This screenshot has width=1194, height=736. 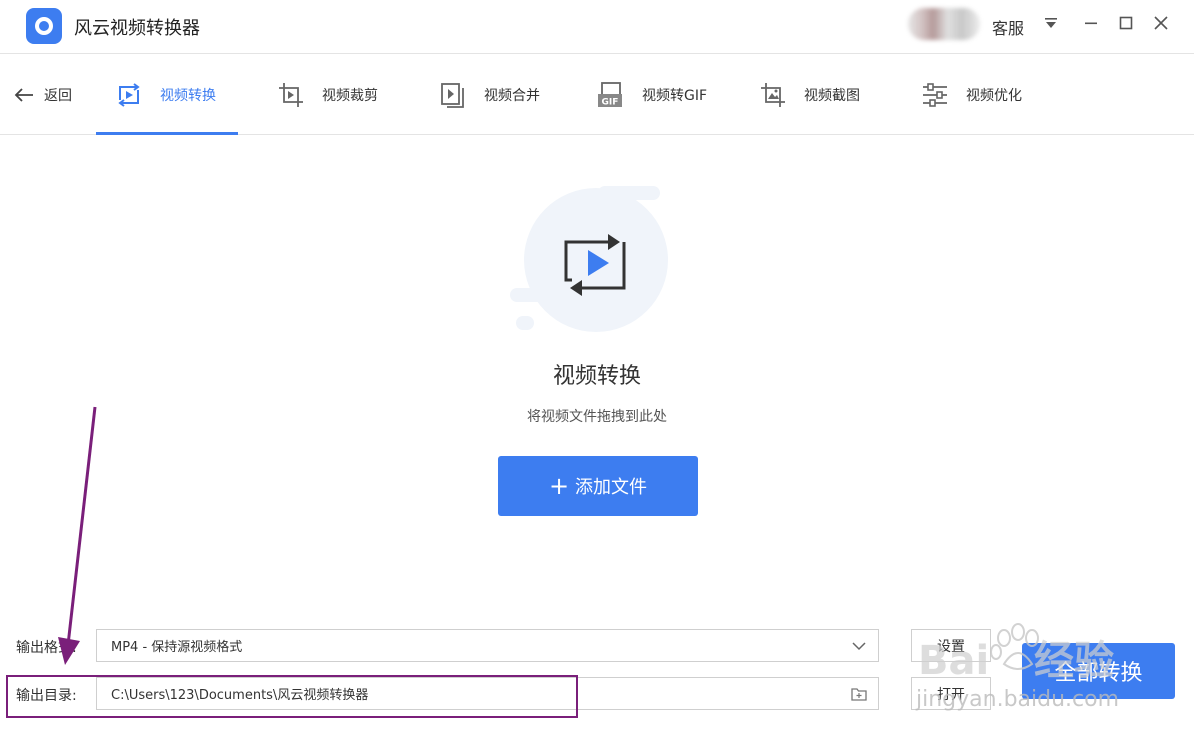 What do you see at coordinates (167, 133) in the screenshot?
I see `active-tab-indicator` at bounding box center [167, 133].